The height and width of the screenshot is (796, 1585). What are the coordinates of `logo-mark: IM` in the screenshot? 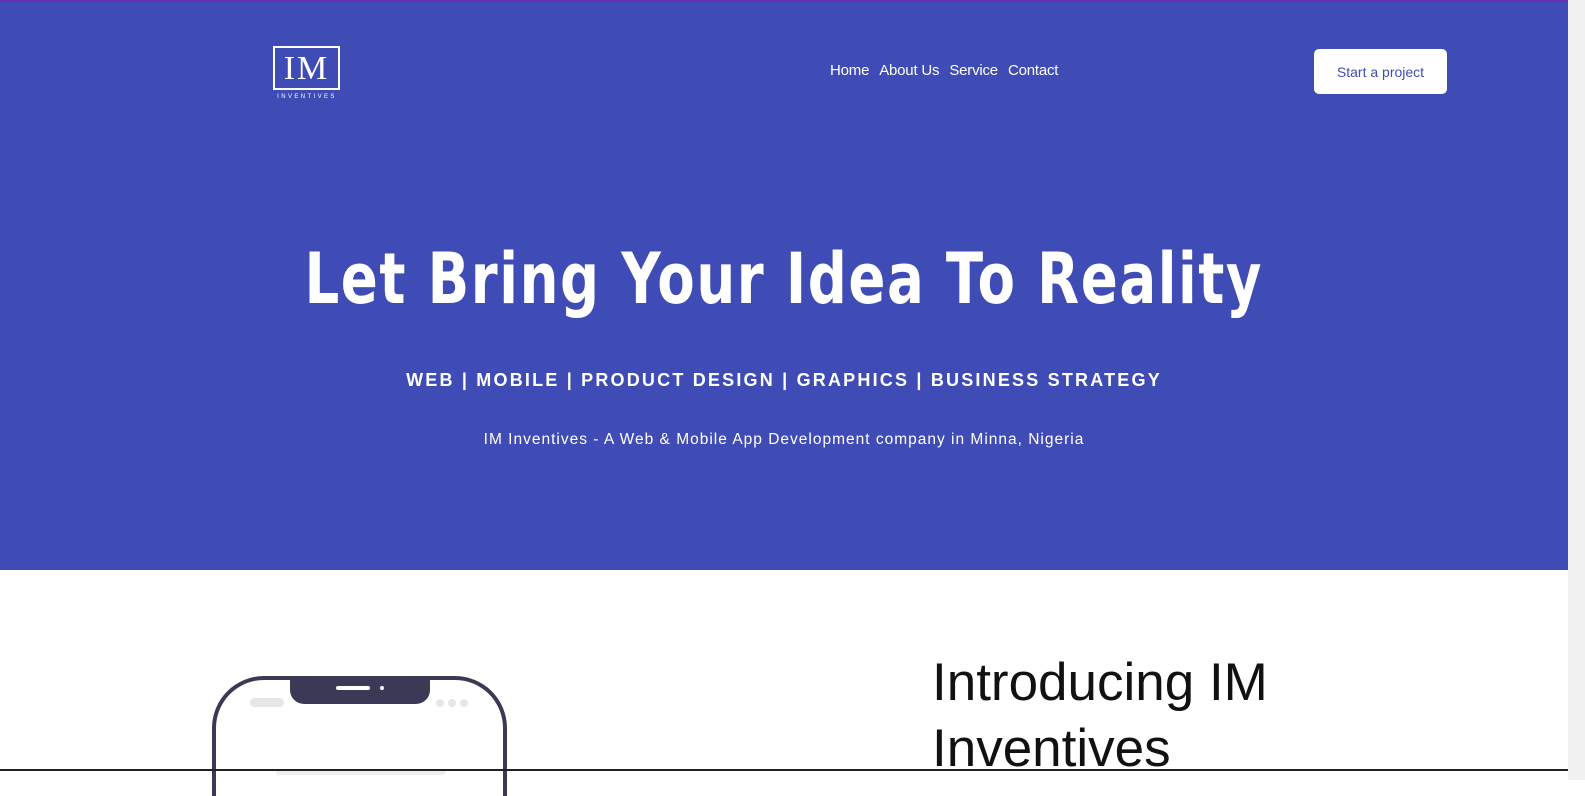 It's located at (306, 68).